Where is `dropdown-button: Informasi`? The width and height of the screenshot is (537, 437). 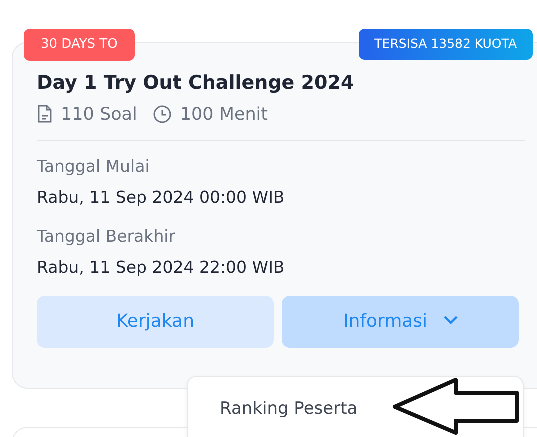 dropdown-button: Informasi is located at coordinates (400, 322).